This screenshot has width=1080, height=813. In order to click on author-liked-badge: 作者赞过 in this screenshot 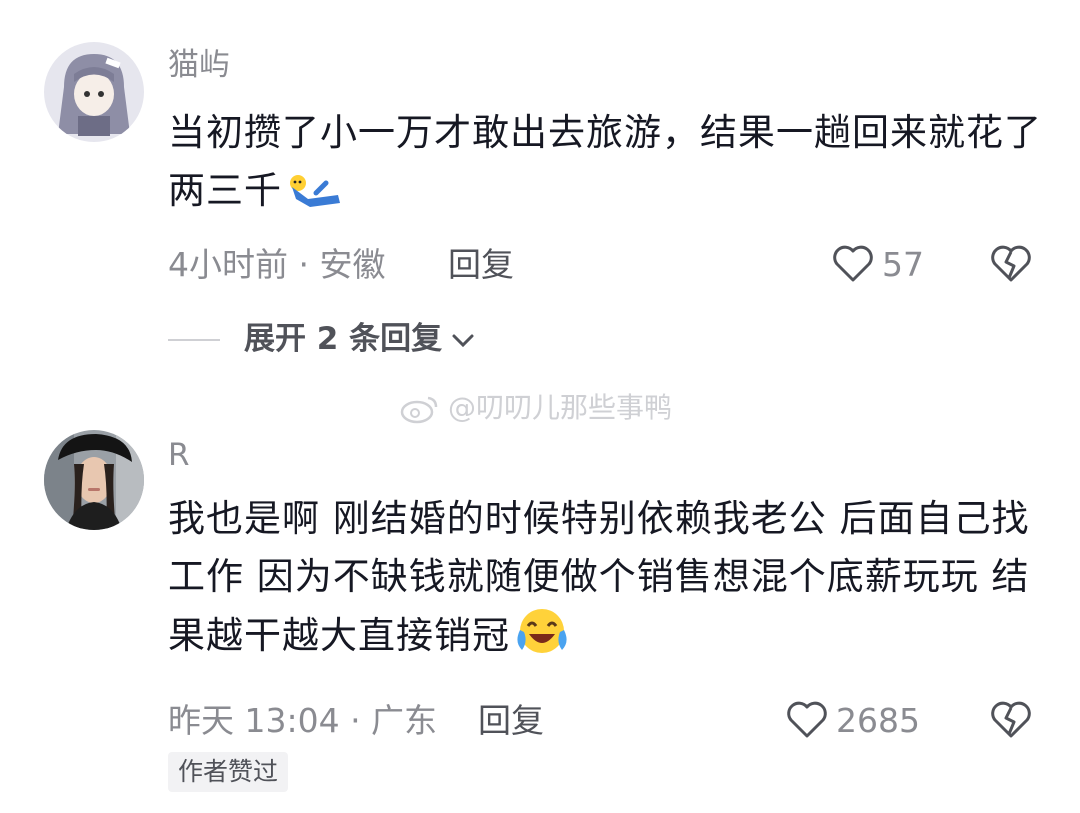, I will do `click(228, 772)`.